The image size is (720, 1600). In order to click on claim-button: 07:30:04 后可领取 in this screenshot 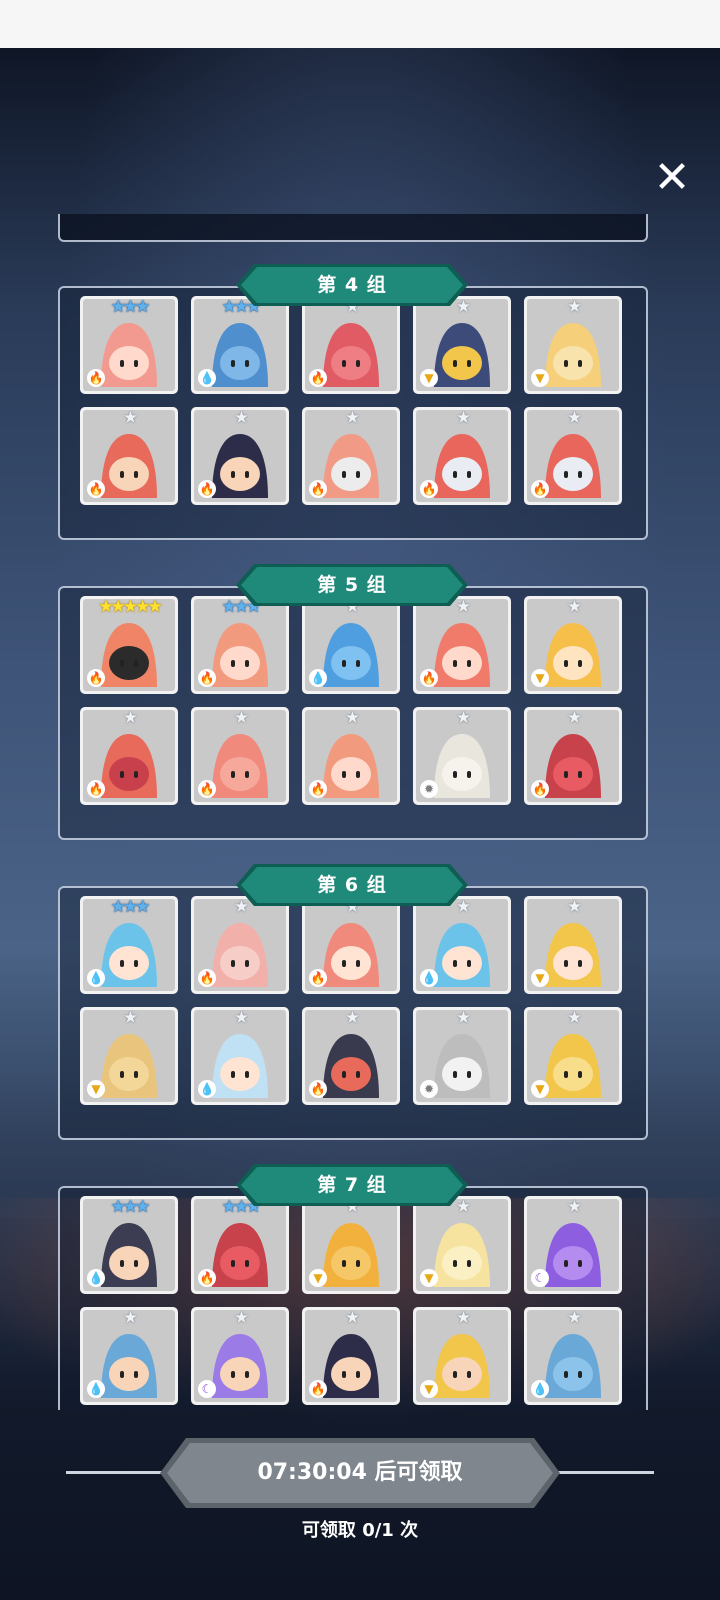, I will do `click(360, 1473)`.